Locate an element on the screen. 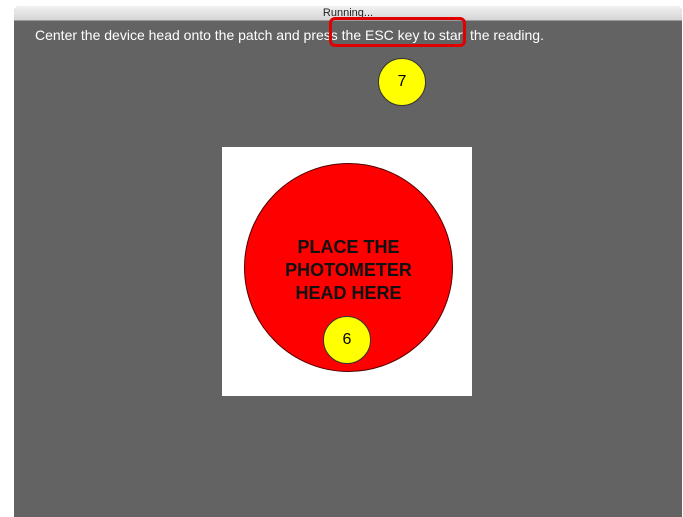  esc-key-highlight is located at coordinates (397, 32).